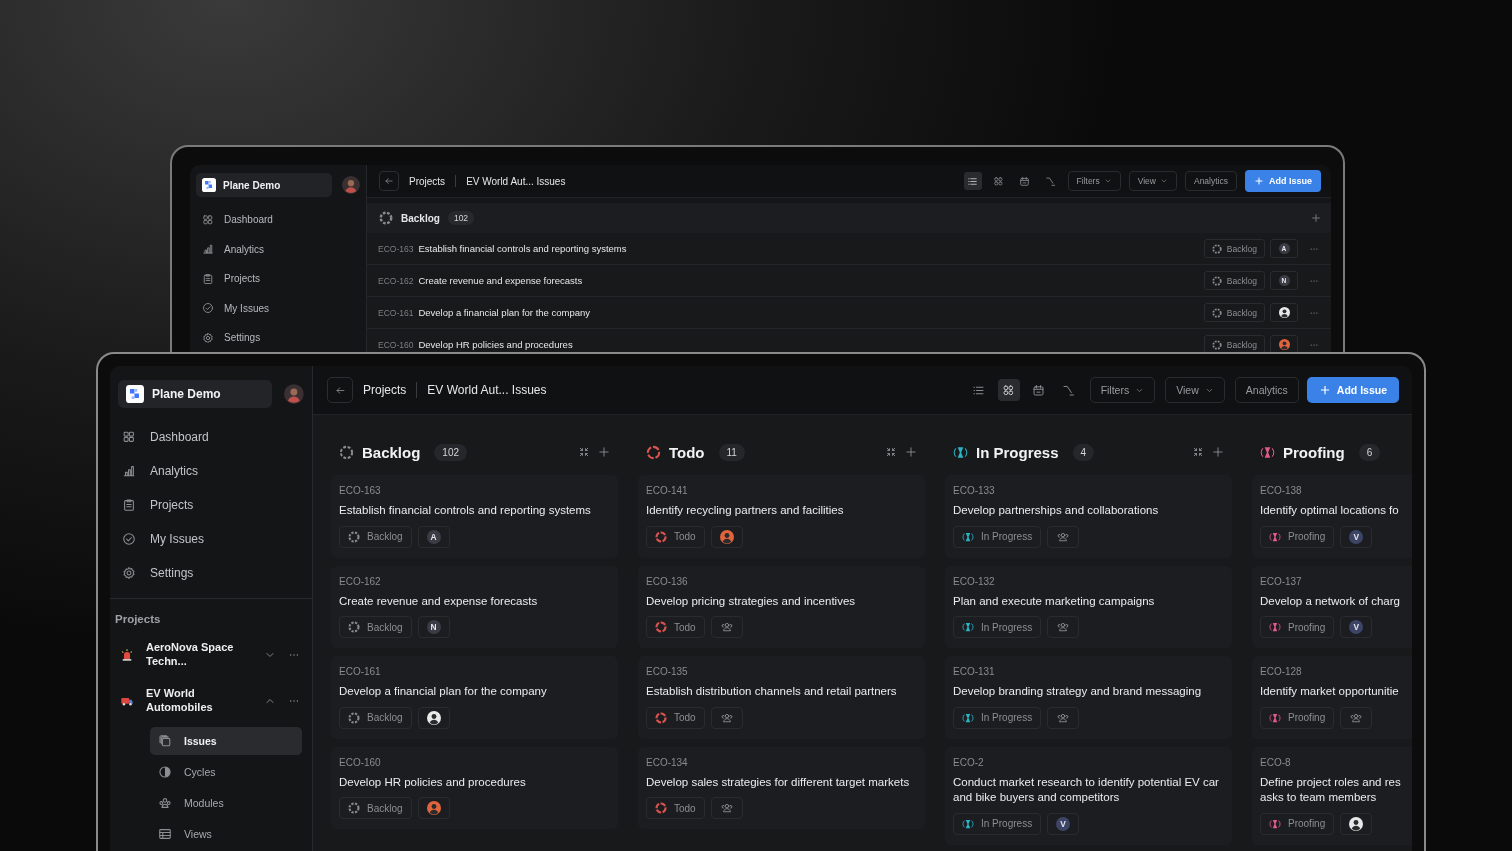 Image resolution: width=1512 pixels, height=851 pixels. I want to click on issue-card: ECO-160 Develop HR policies and procedures Backlog, so click(474, 788).